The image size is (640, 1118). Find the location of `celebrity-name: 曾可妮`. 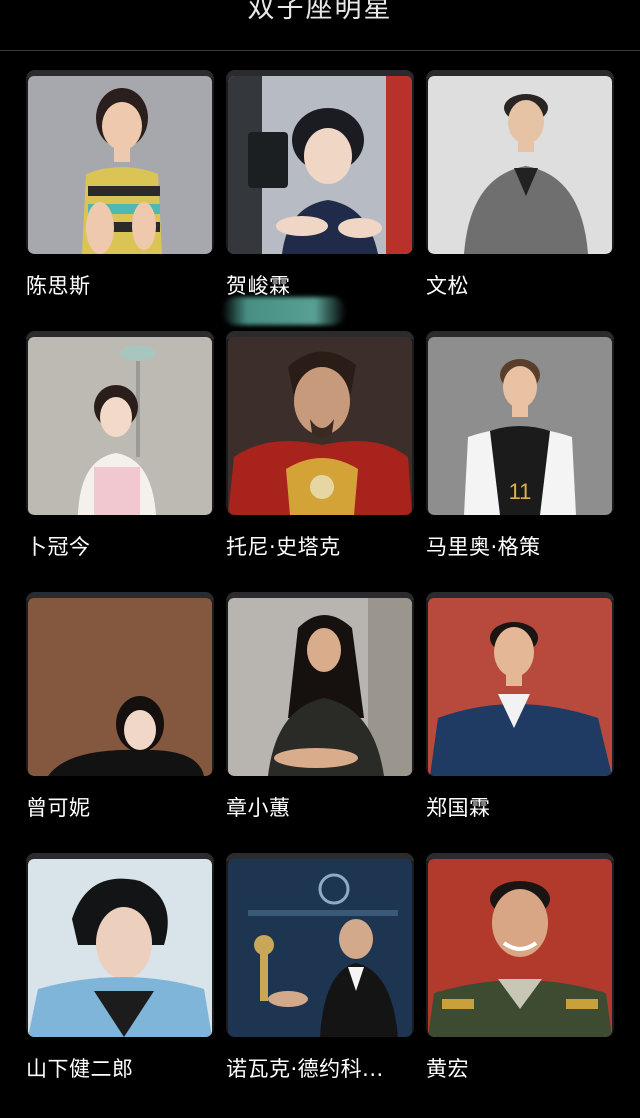

celebrity-name: 曾可妮 is located at coordinates (58, 807).